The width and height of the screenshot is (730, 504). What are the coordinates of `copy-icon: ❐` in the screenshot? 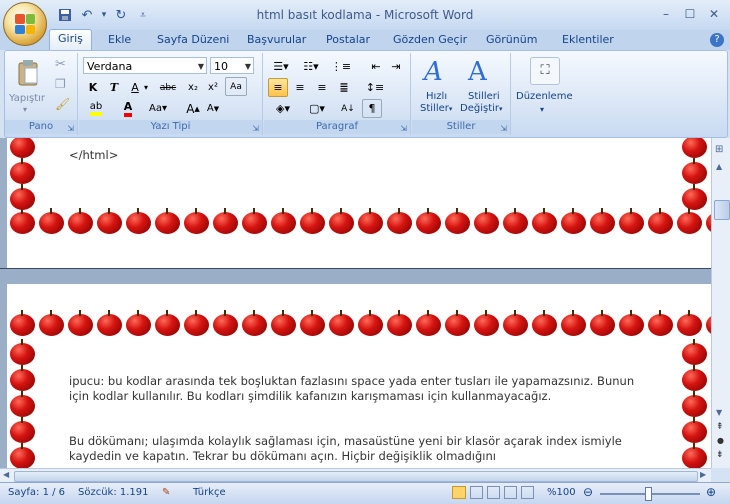 It's located at (60, 84).